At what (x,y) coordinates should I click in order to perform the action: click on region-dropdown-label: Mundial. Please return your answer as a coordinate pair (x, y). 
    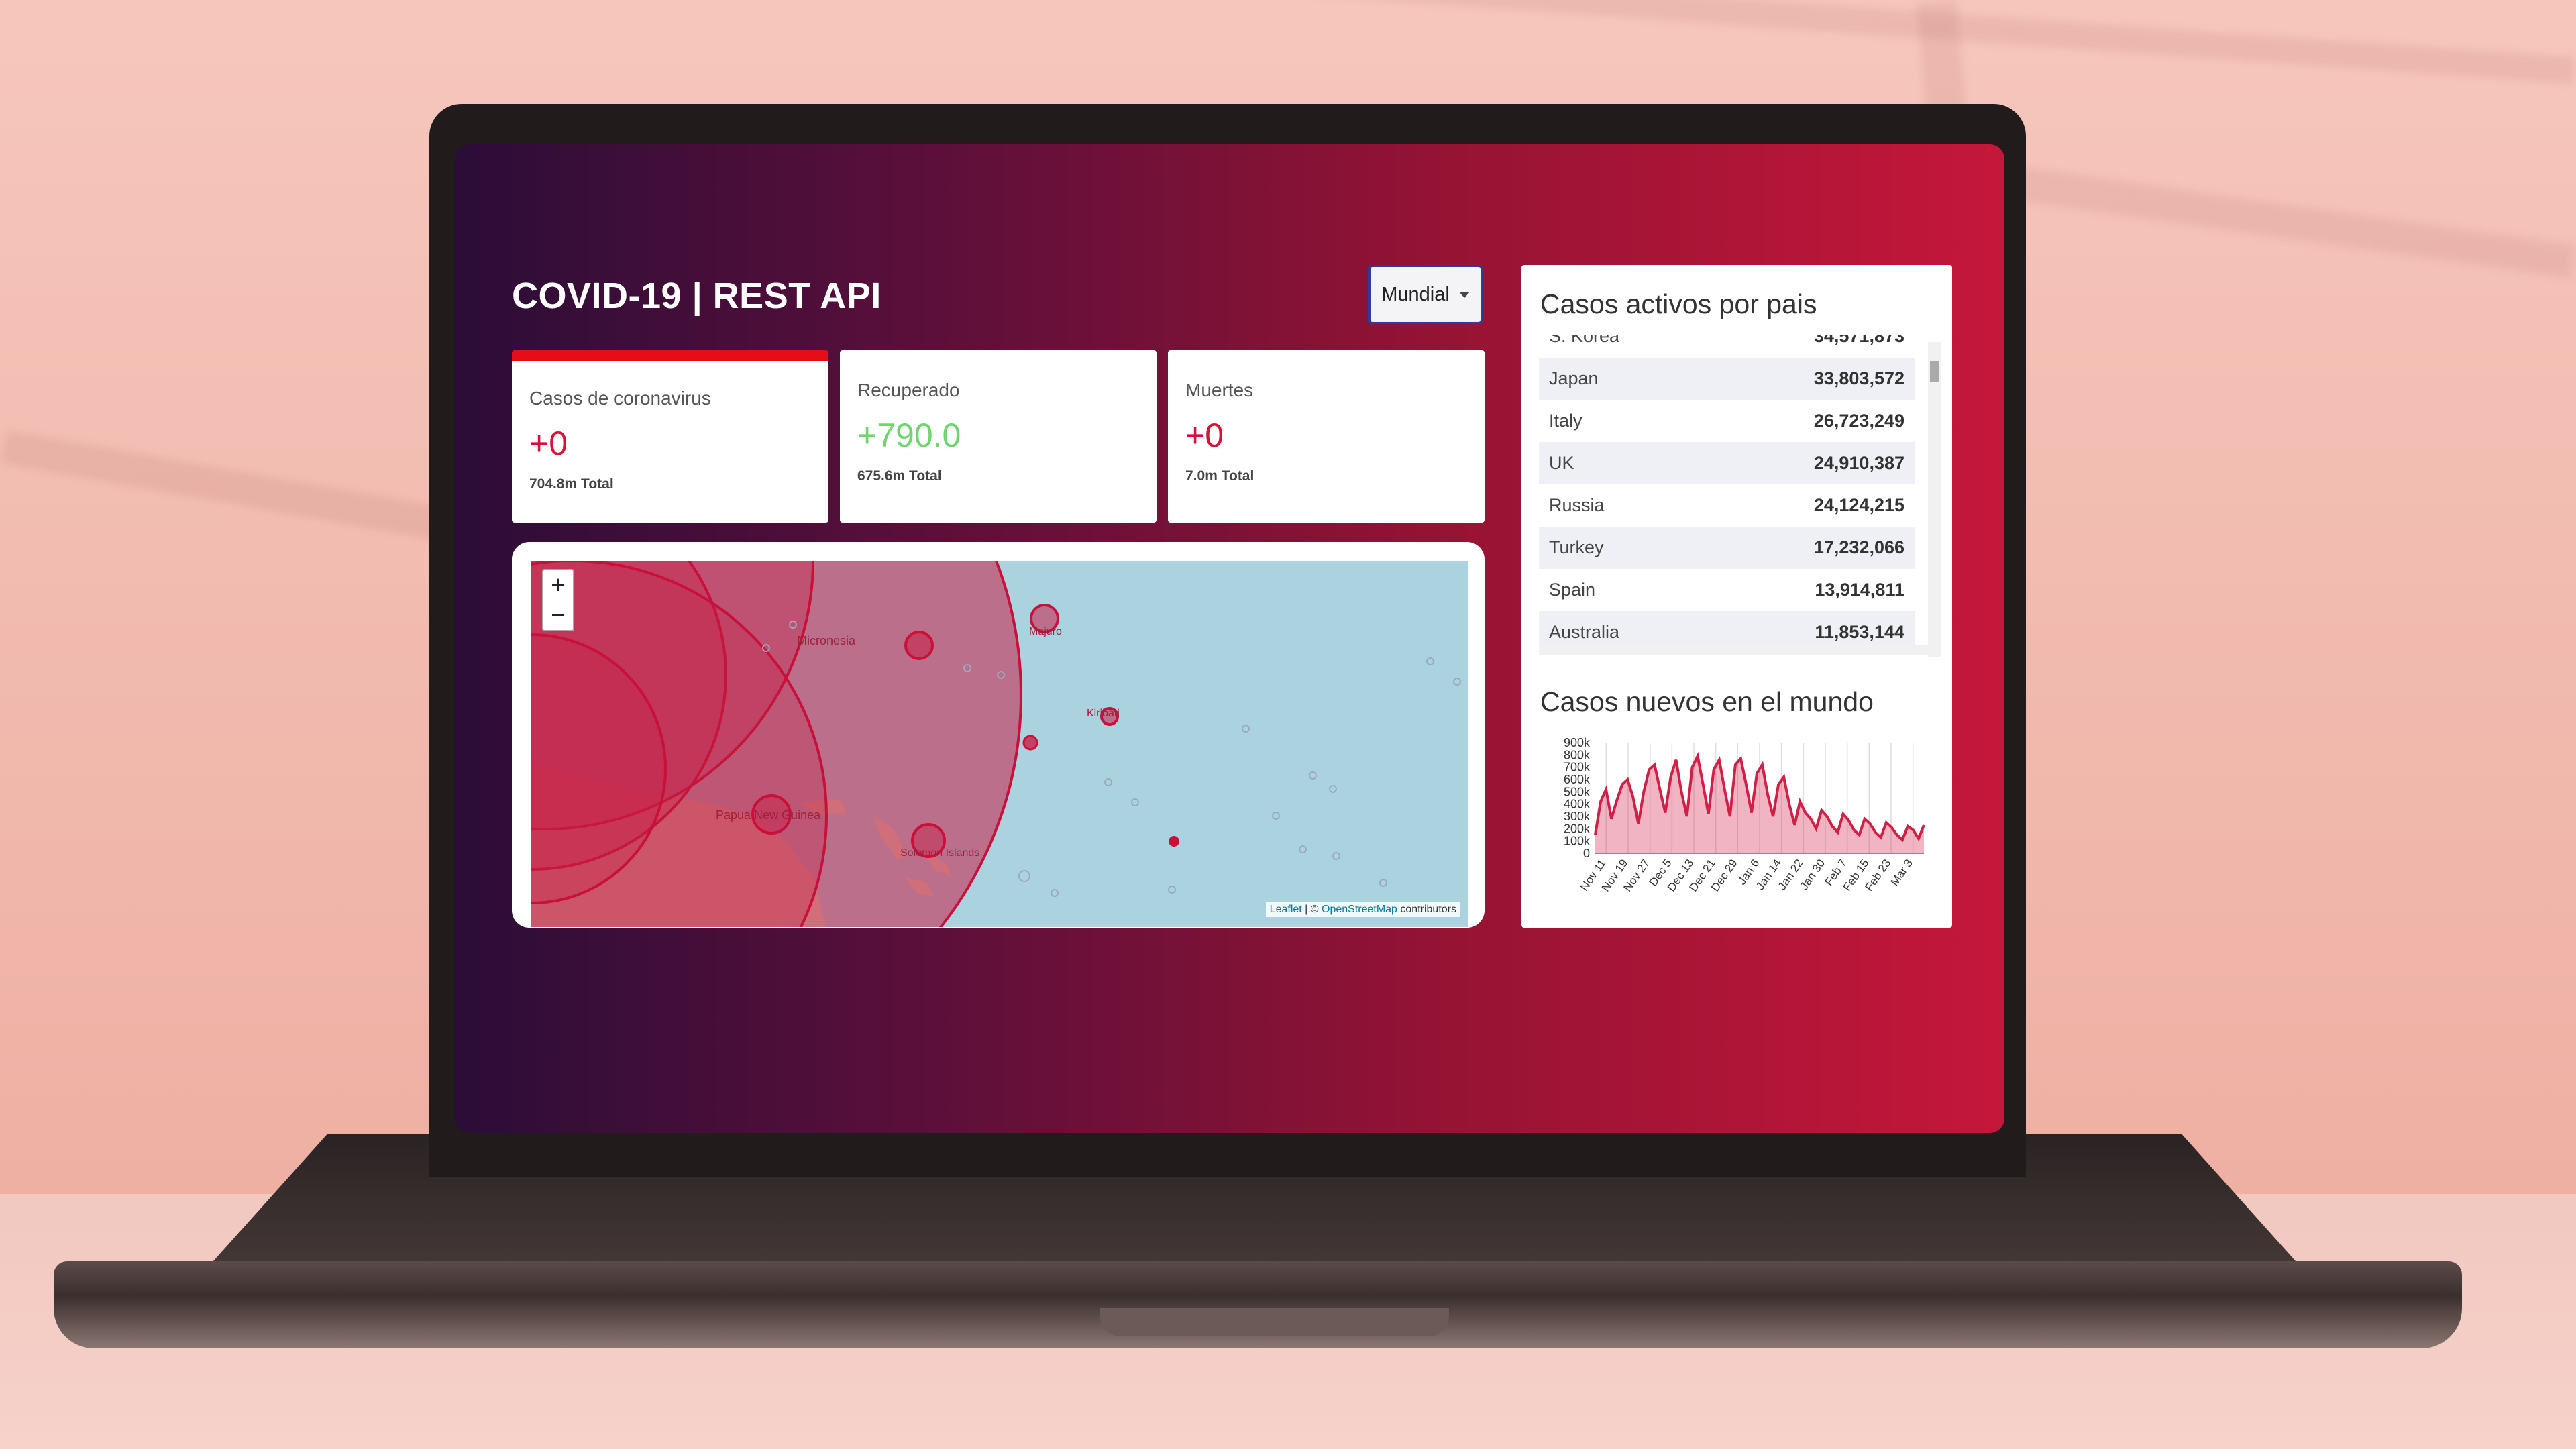
    Looking at the image, I should click on (1415, 294).